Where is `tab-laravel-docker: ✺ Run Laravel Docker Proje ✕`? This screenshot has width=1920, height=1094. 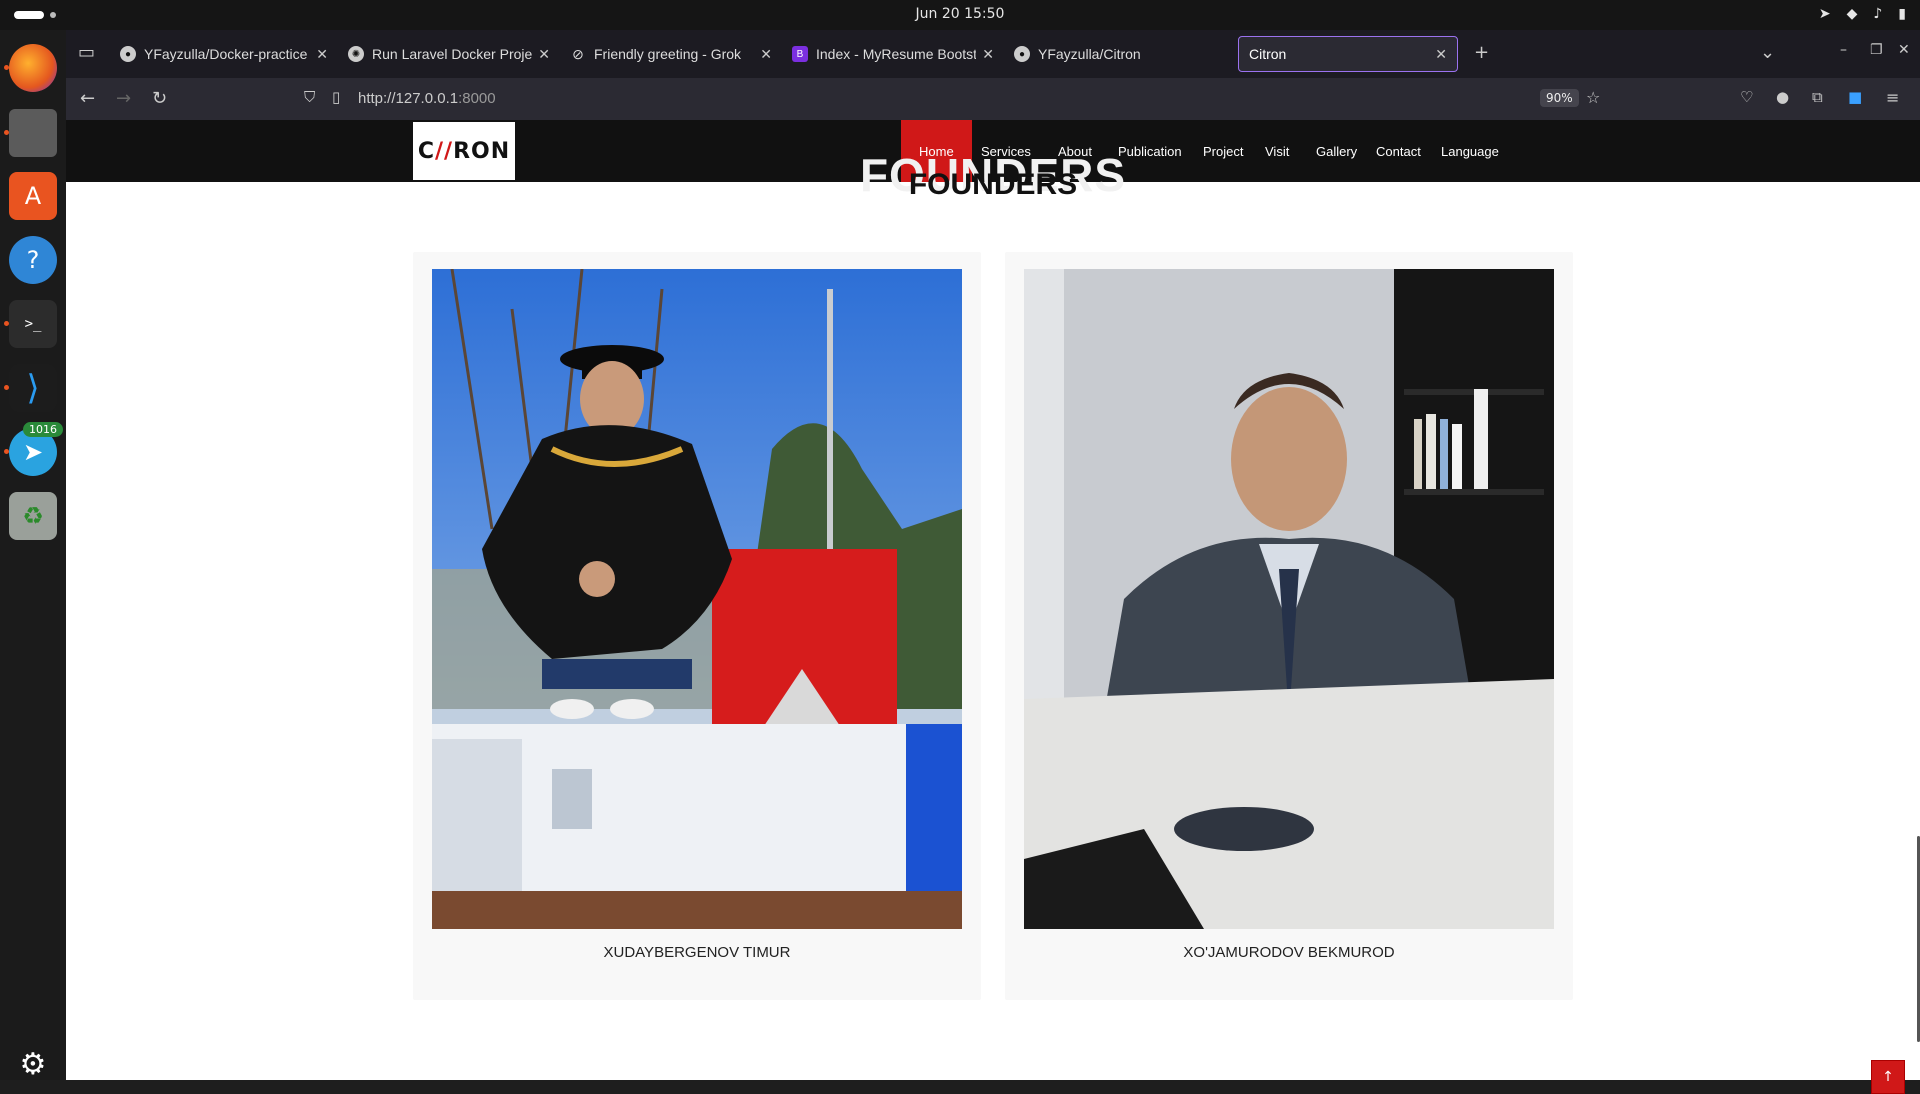
tab-laravel-docker: ✺ Run Laravel Docker Proje ✕ is located at coordinates (449, 54).